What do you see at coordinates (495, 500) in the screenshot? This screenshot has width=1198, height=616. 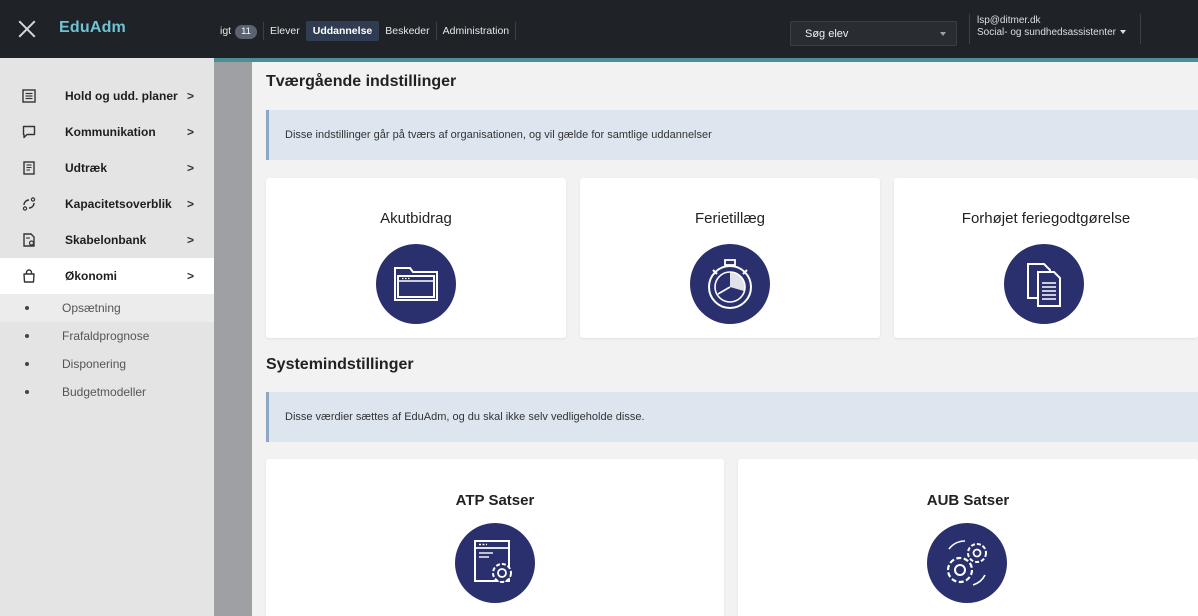 I see `card-title: ATP Satser` at bounding box center [495, 500].